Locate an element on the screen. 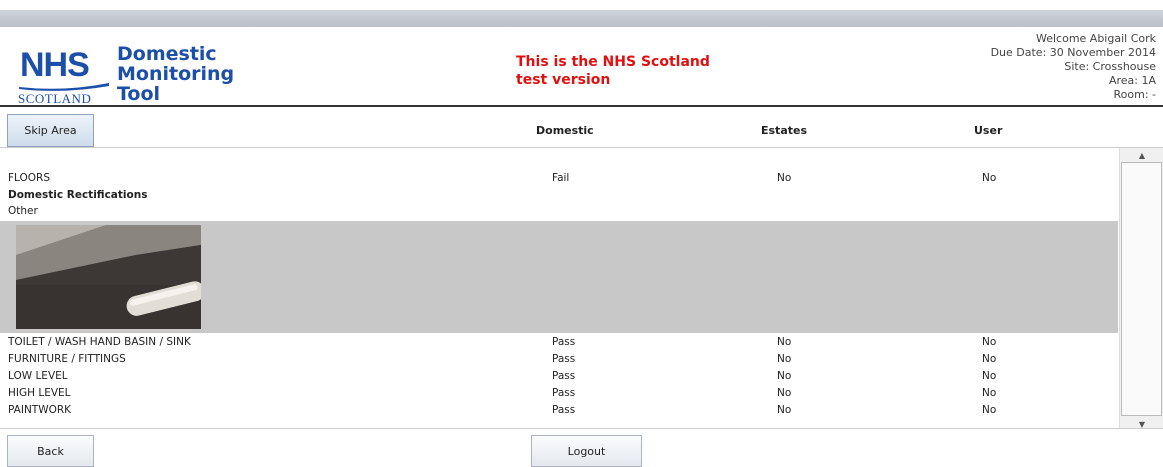  vertical-scrollbar: ▲ ▼ is located at coordinates (1141, 291).